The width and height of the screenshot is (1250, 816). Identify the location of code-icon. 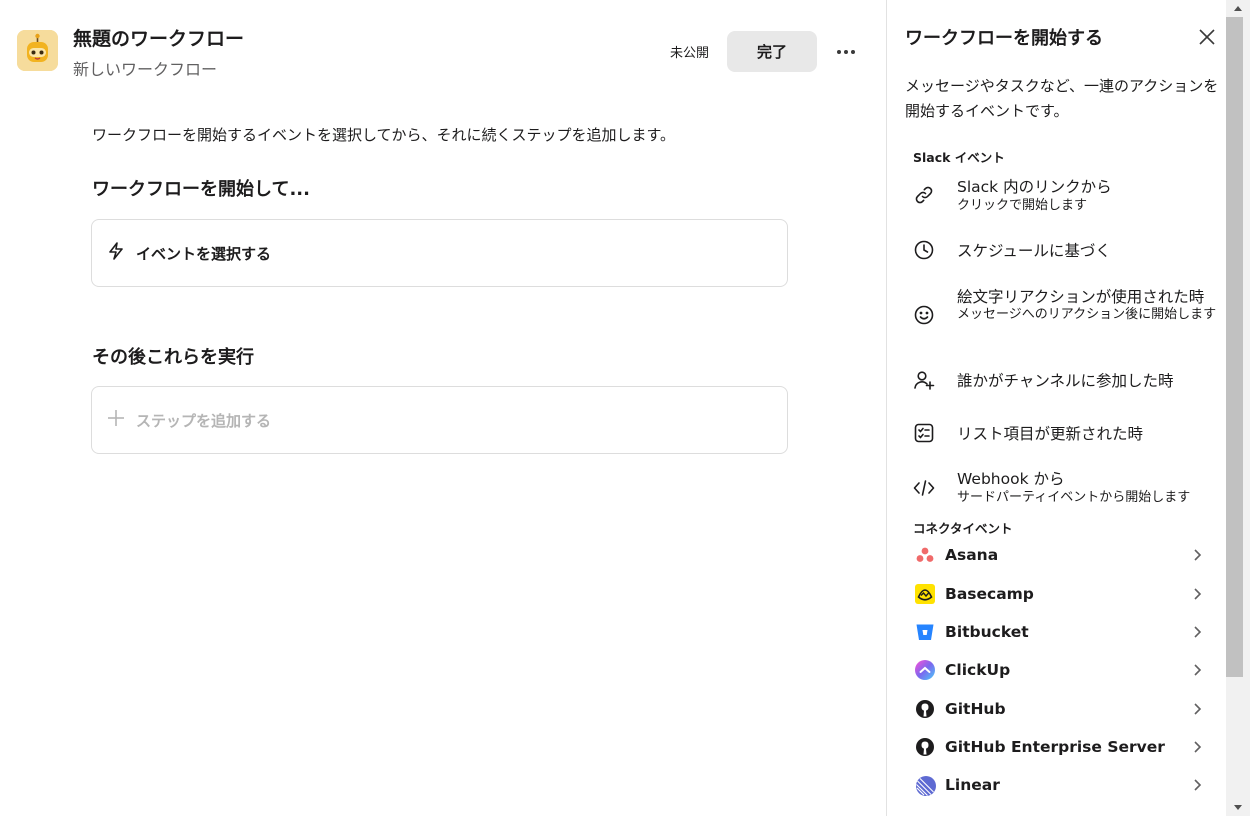
(924, 488).